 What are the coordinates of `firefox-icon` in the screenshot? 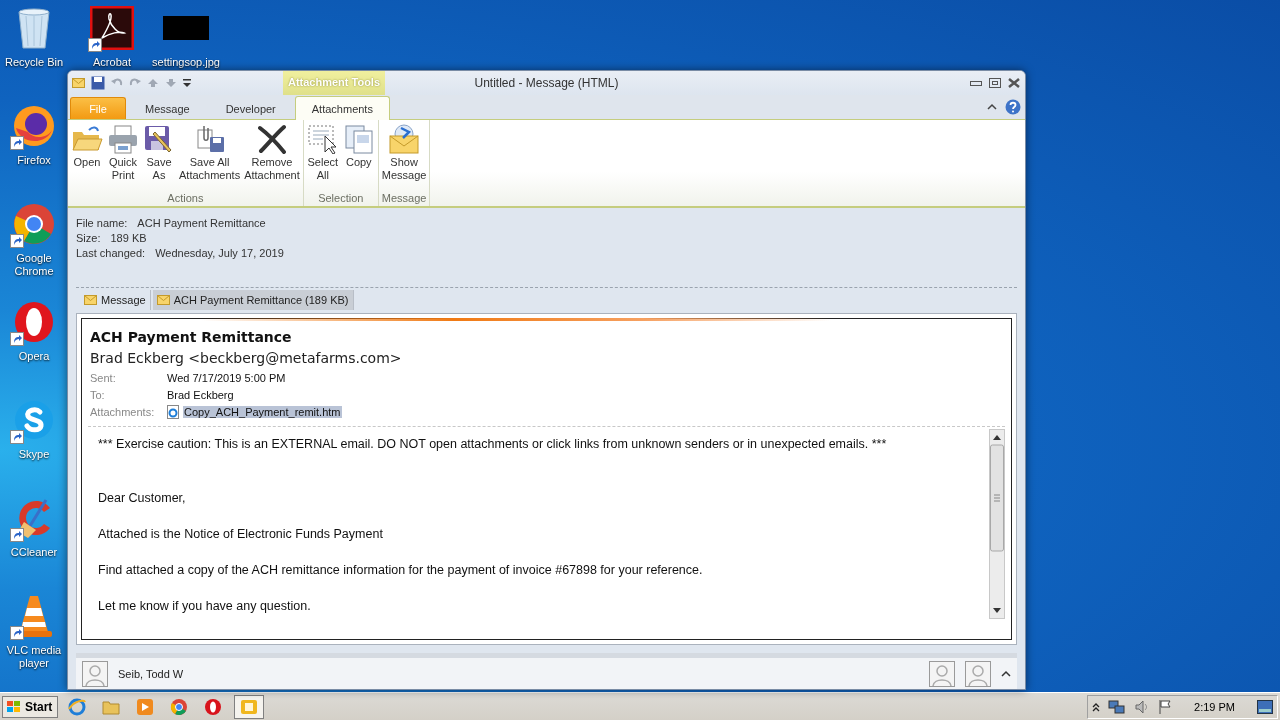 It's located at (34, 126).